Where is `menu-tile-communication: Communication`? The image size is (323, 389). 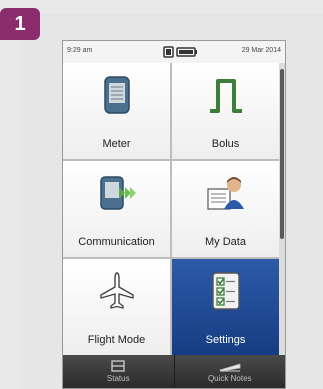 menu-tile-communication: Communication is located at coordinates (116, 209).